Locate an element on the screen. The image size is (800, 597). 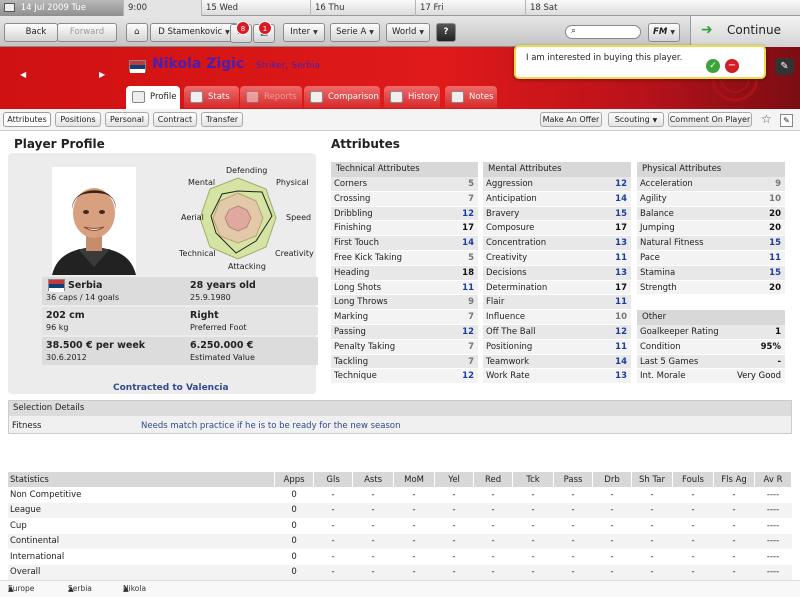
column-header: Sh Tar is located at coordinates (652, 479).